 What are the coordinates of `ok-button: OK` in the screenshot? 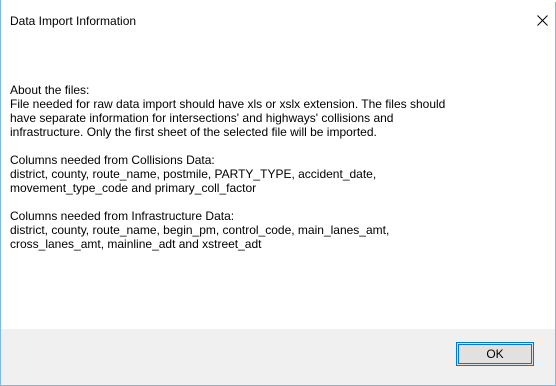 It's located at (495, 354).